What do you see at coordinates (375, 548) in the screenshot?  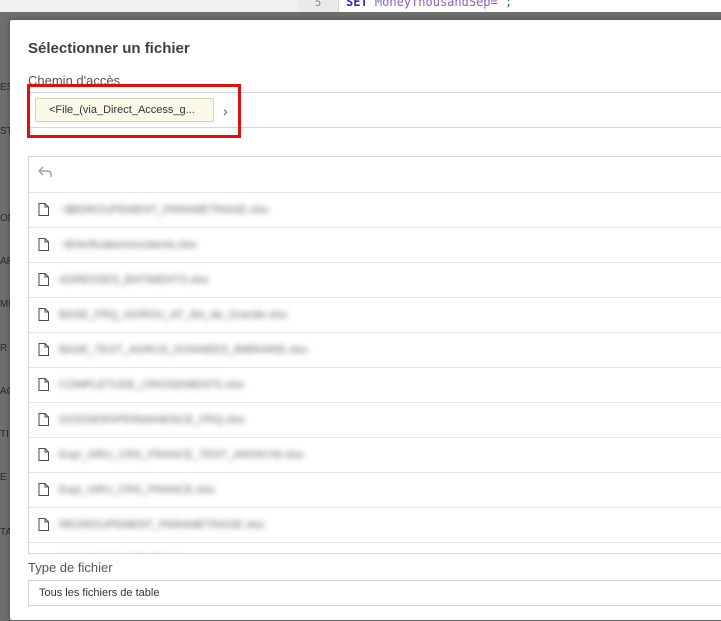 I see `file-row: SUIVI_INDICATEURS.xlsx` at bounding box center [375, 548].